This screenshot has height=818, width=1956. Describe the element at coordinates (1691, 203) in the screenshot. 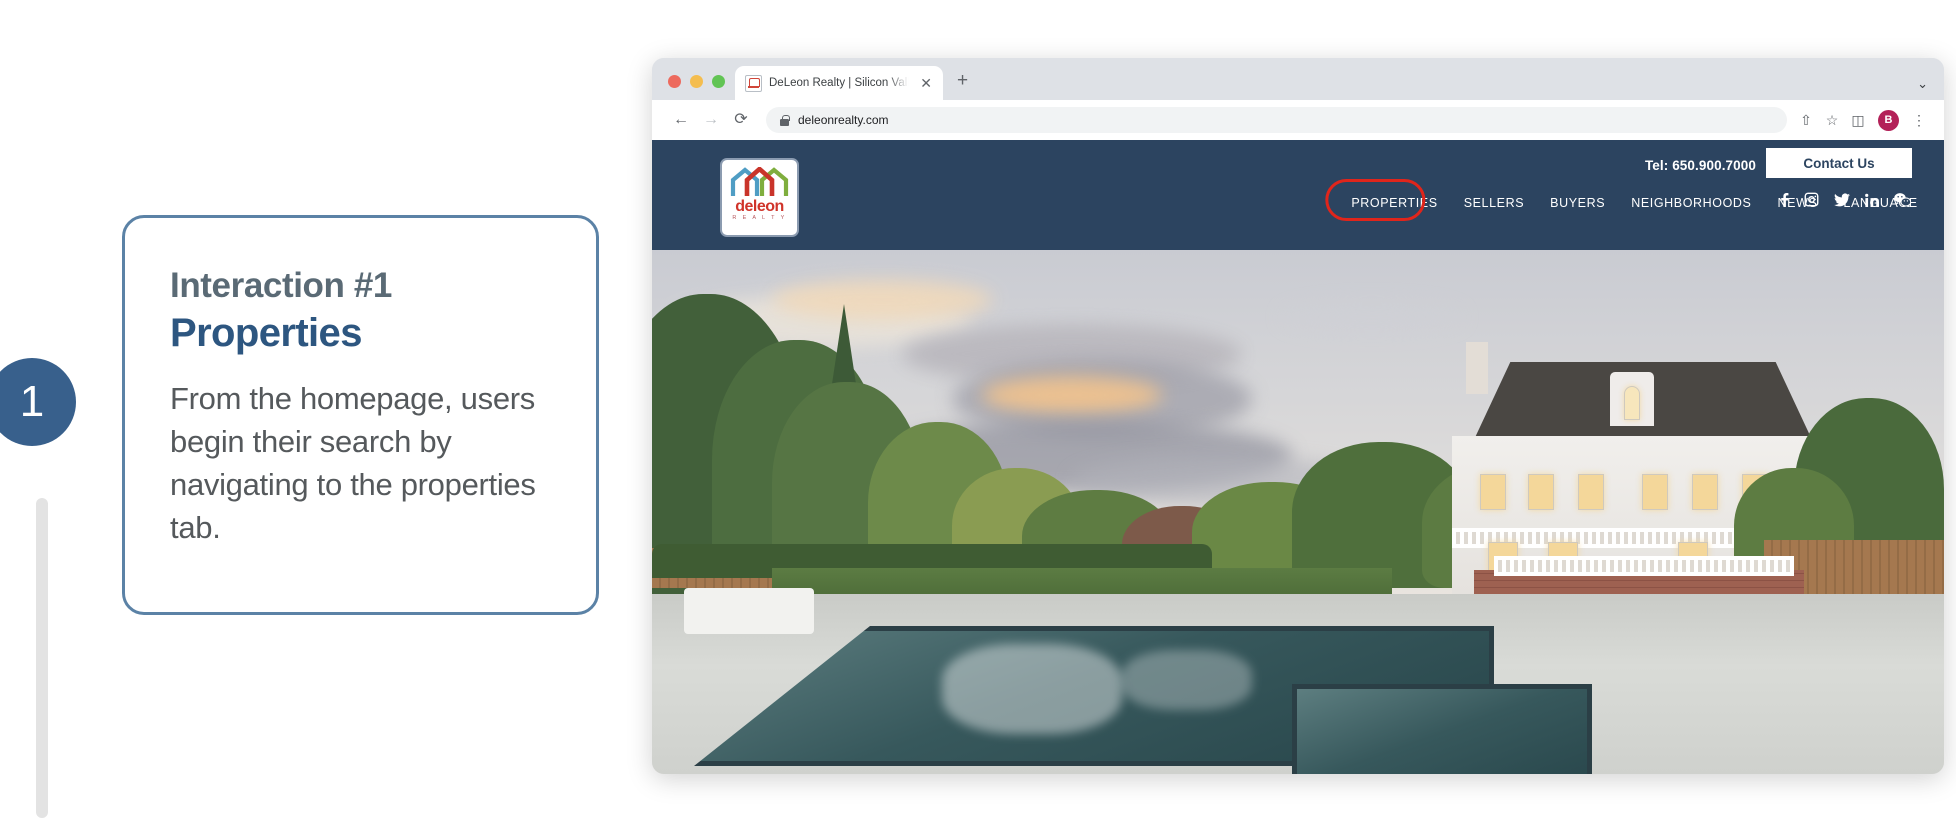

I see `nav-item-neighborhoods: NEIGHBORHOODS` at that location.